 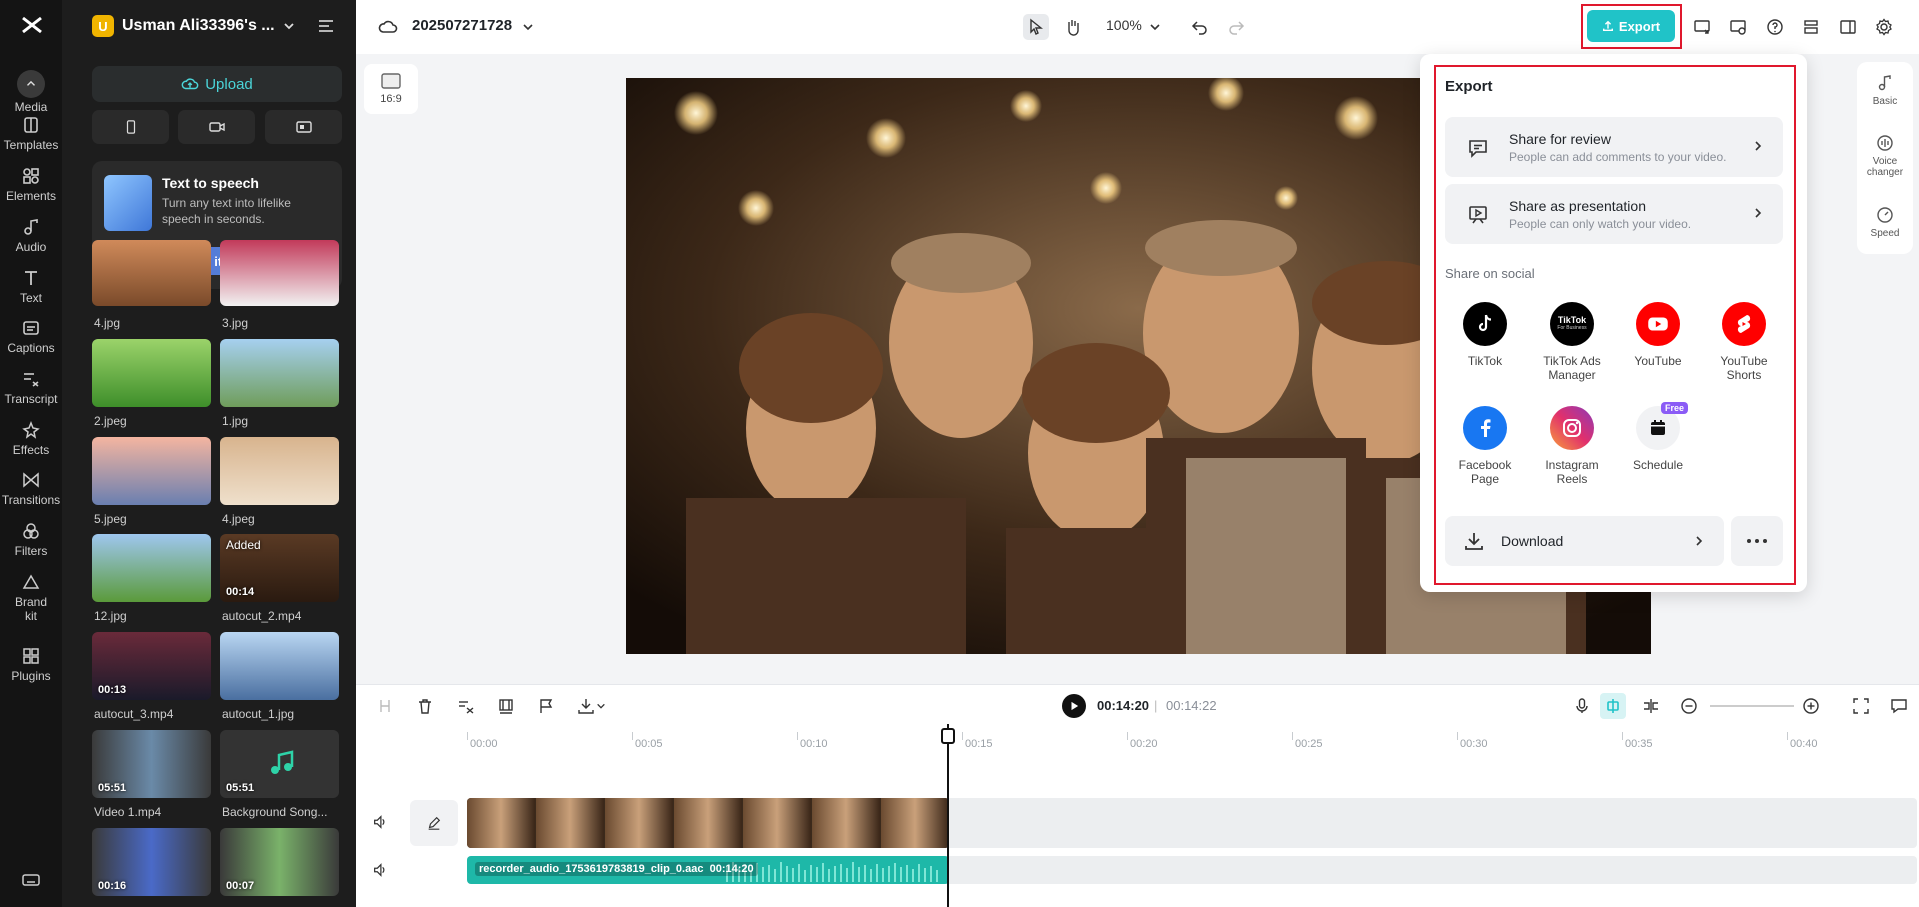 I want to click on undo-button, so click(x=1200, y=27).